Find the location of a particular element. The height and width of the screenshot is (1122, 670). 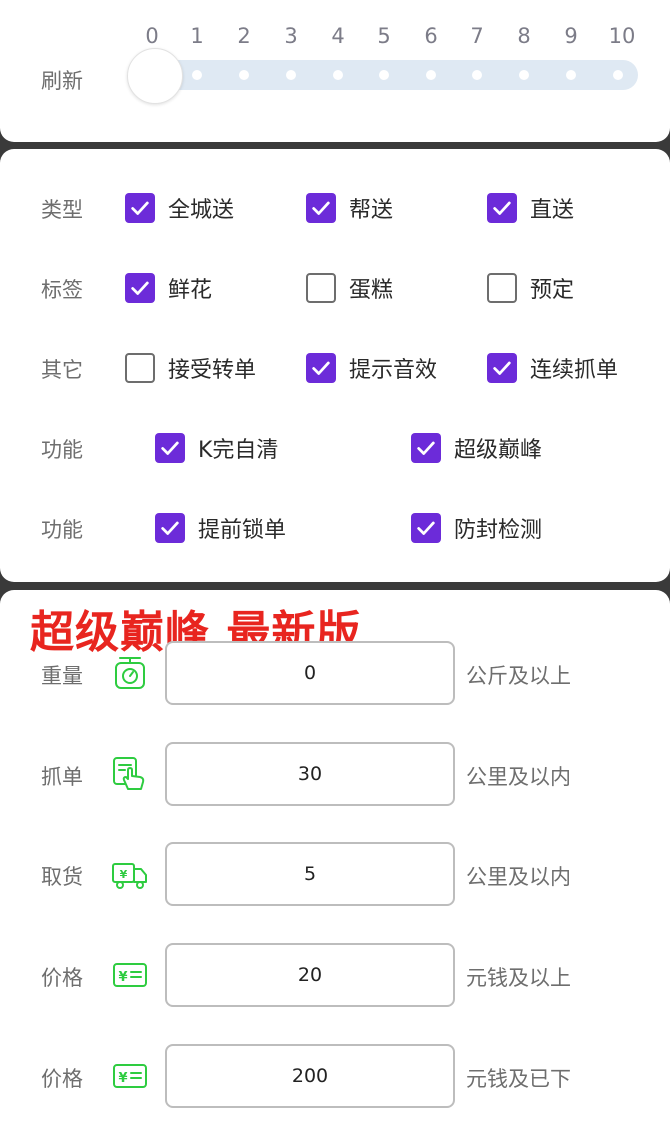

refresh-card: 0 1 2 3 4 5 6 7 8 9 10 刷新 is located at coordinates (335, 71).